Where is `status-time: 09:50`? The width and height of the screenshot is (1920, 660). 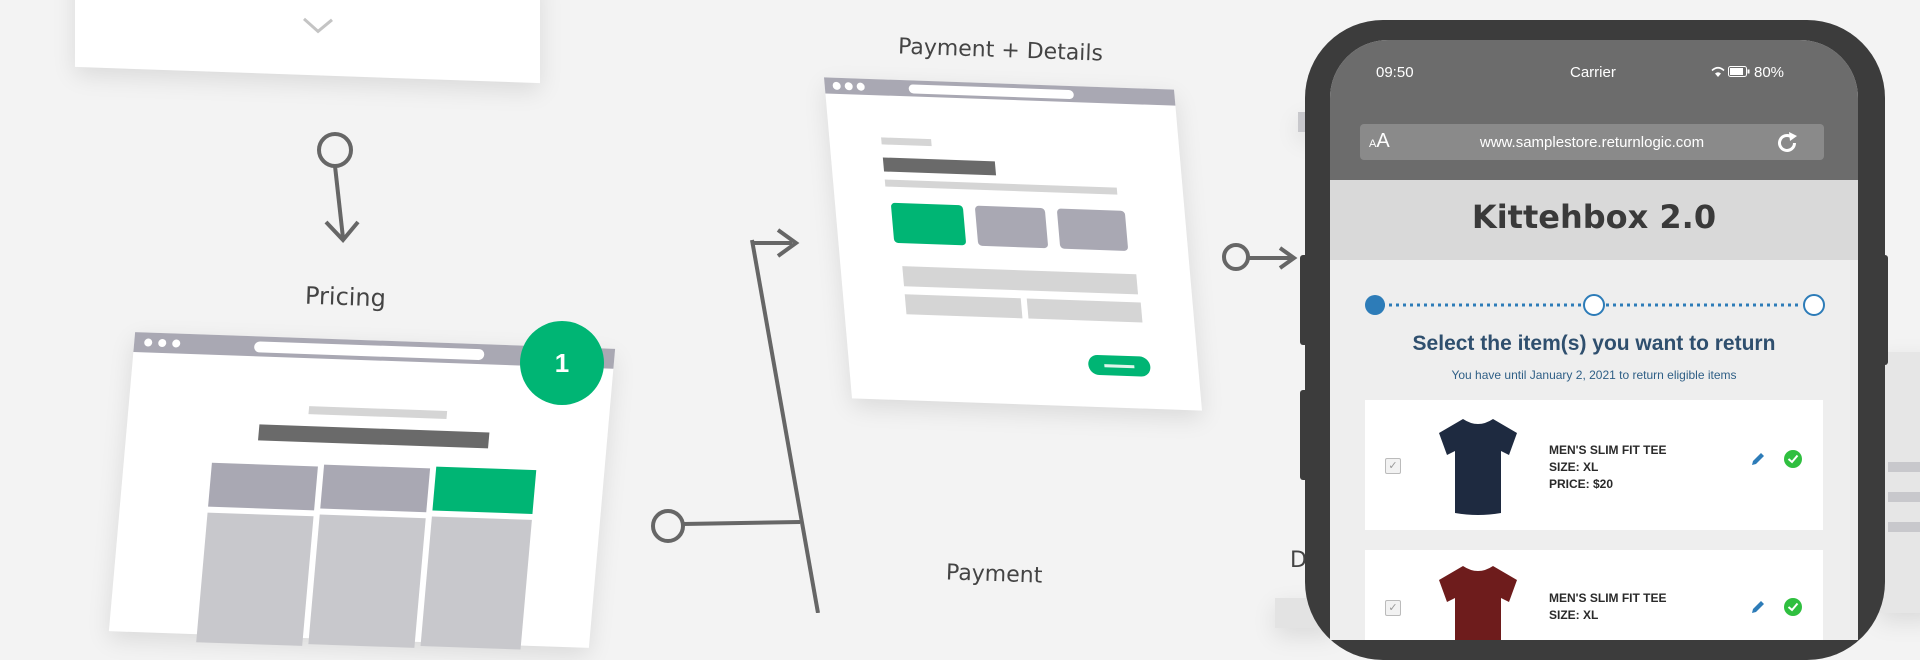 status-time: 09:50 is located at coordinates (1395, 72).